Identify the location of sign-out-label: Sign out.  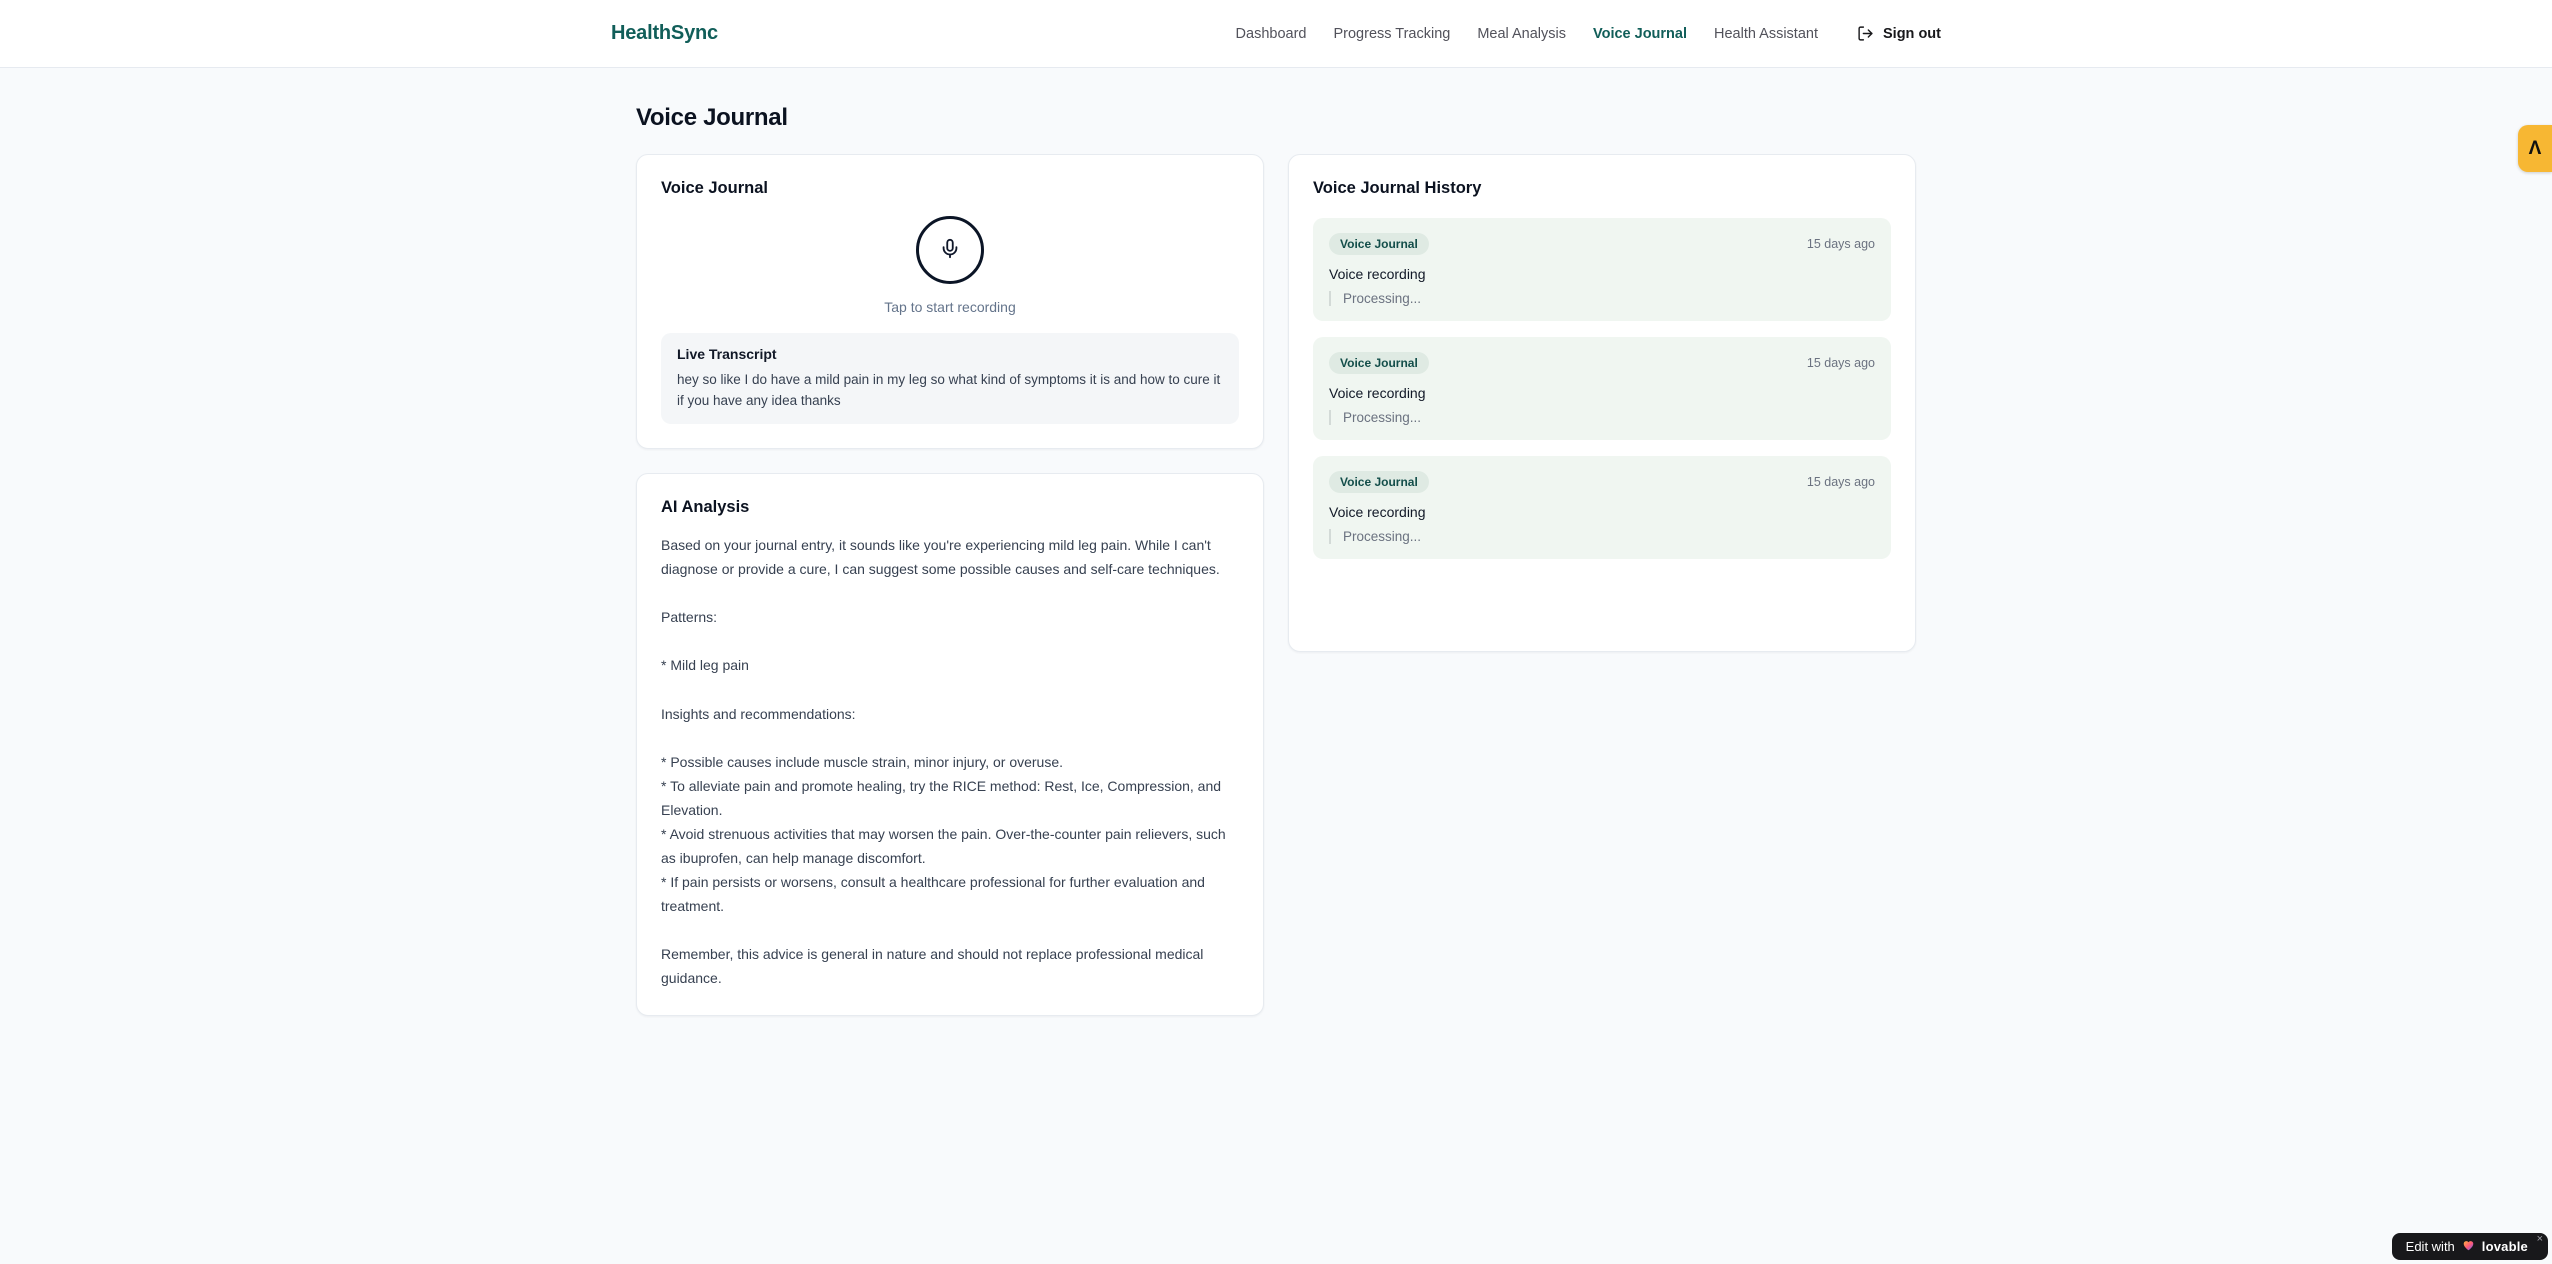
(1912, 33).